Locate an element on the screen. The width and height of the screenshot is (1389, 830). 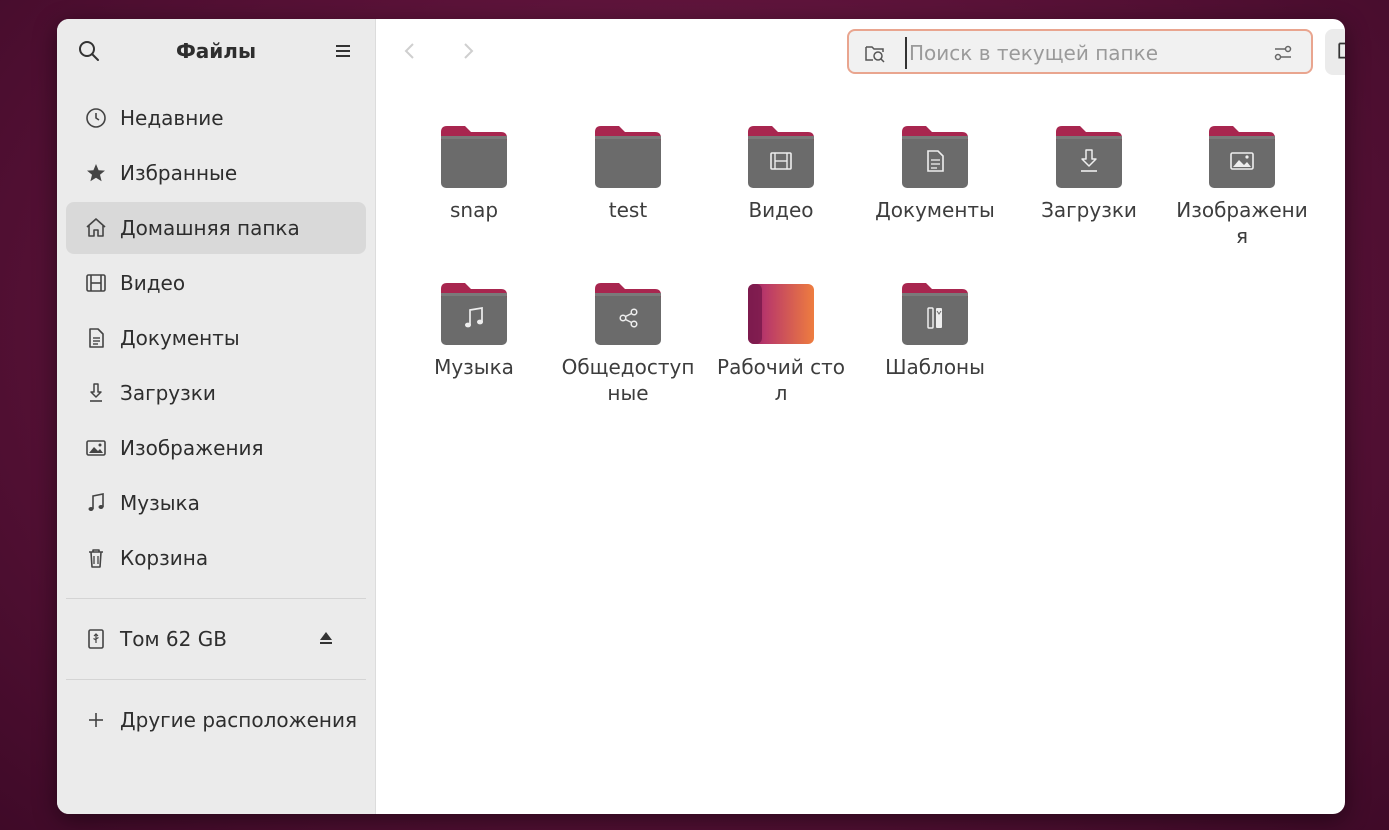
sidebar-item-starred: Избранные is located at coordinates (216, 173).